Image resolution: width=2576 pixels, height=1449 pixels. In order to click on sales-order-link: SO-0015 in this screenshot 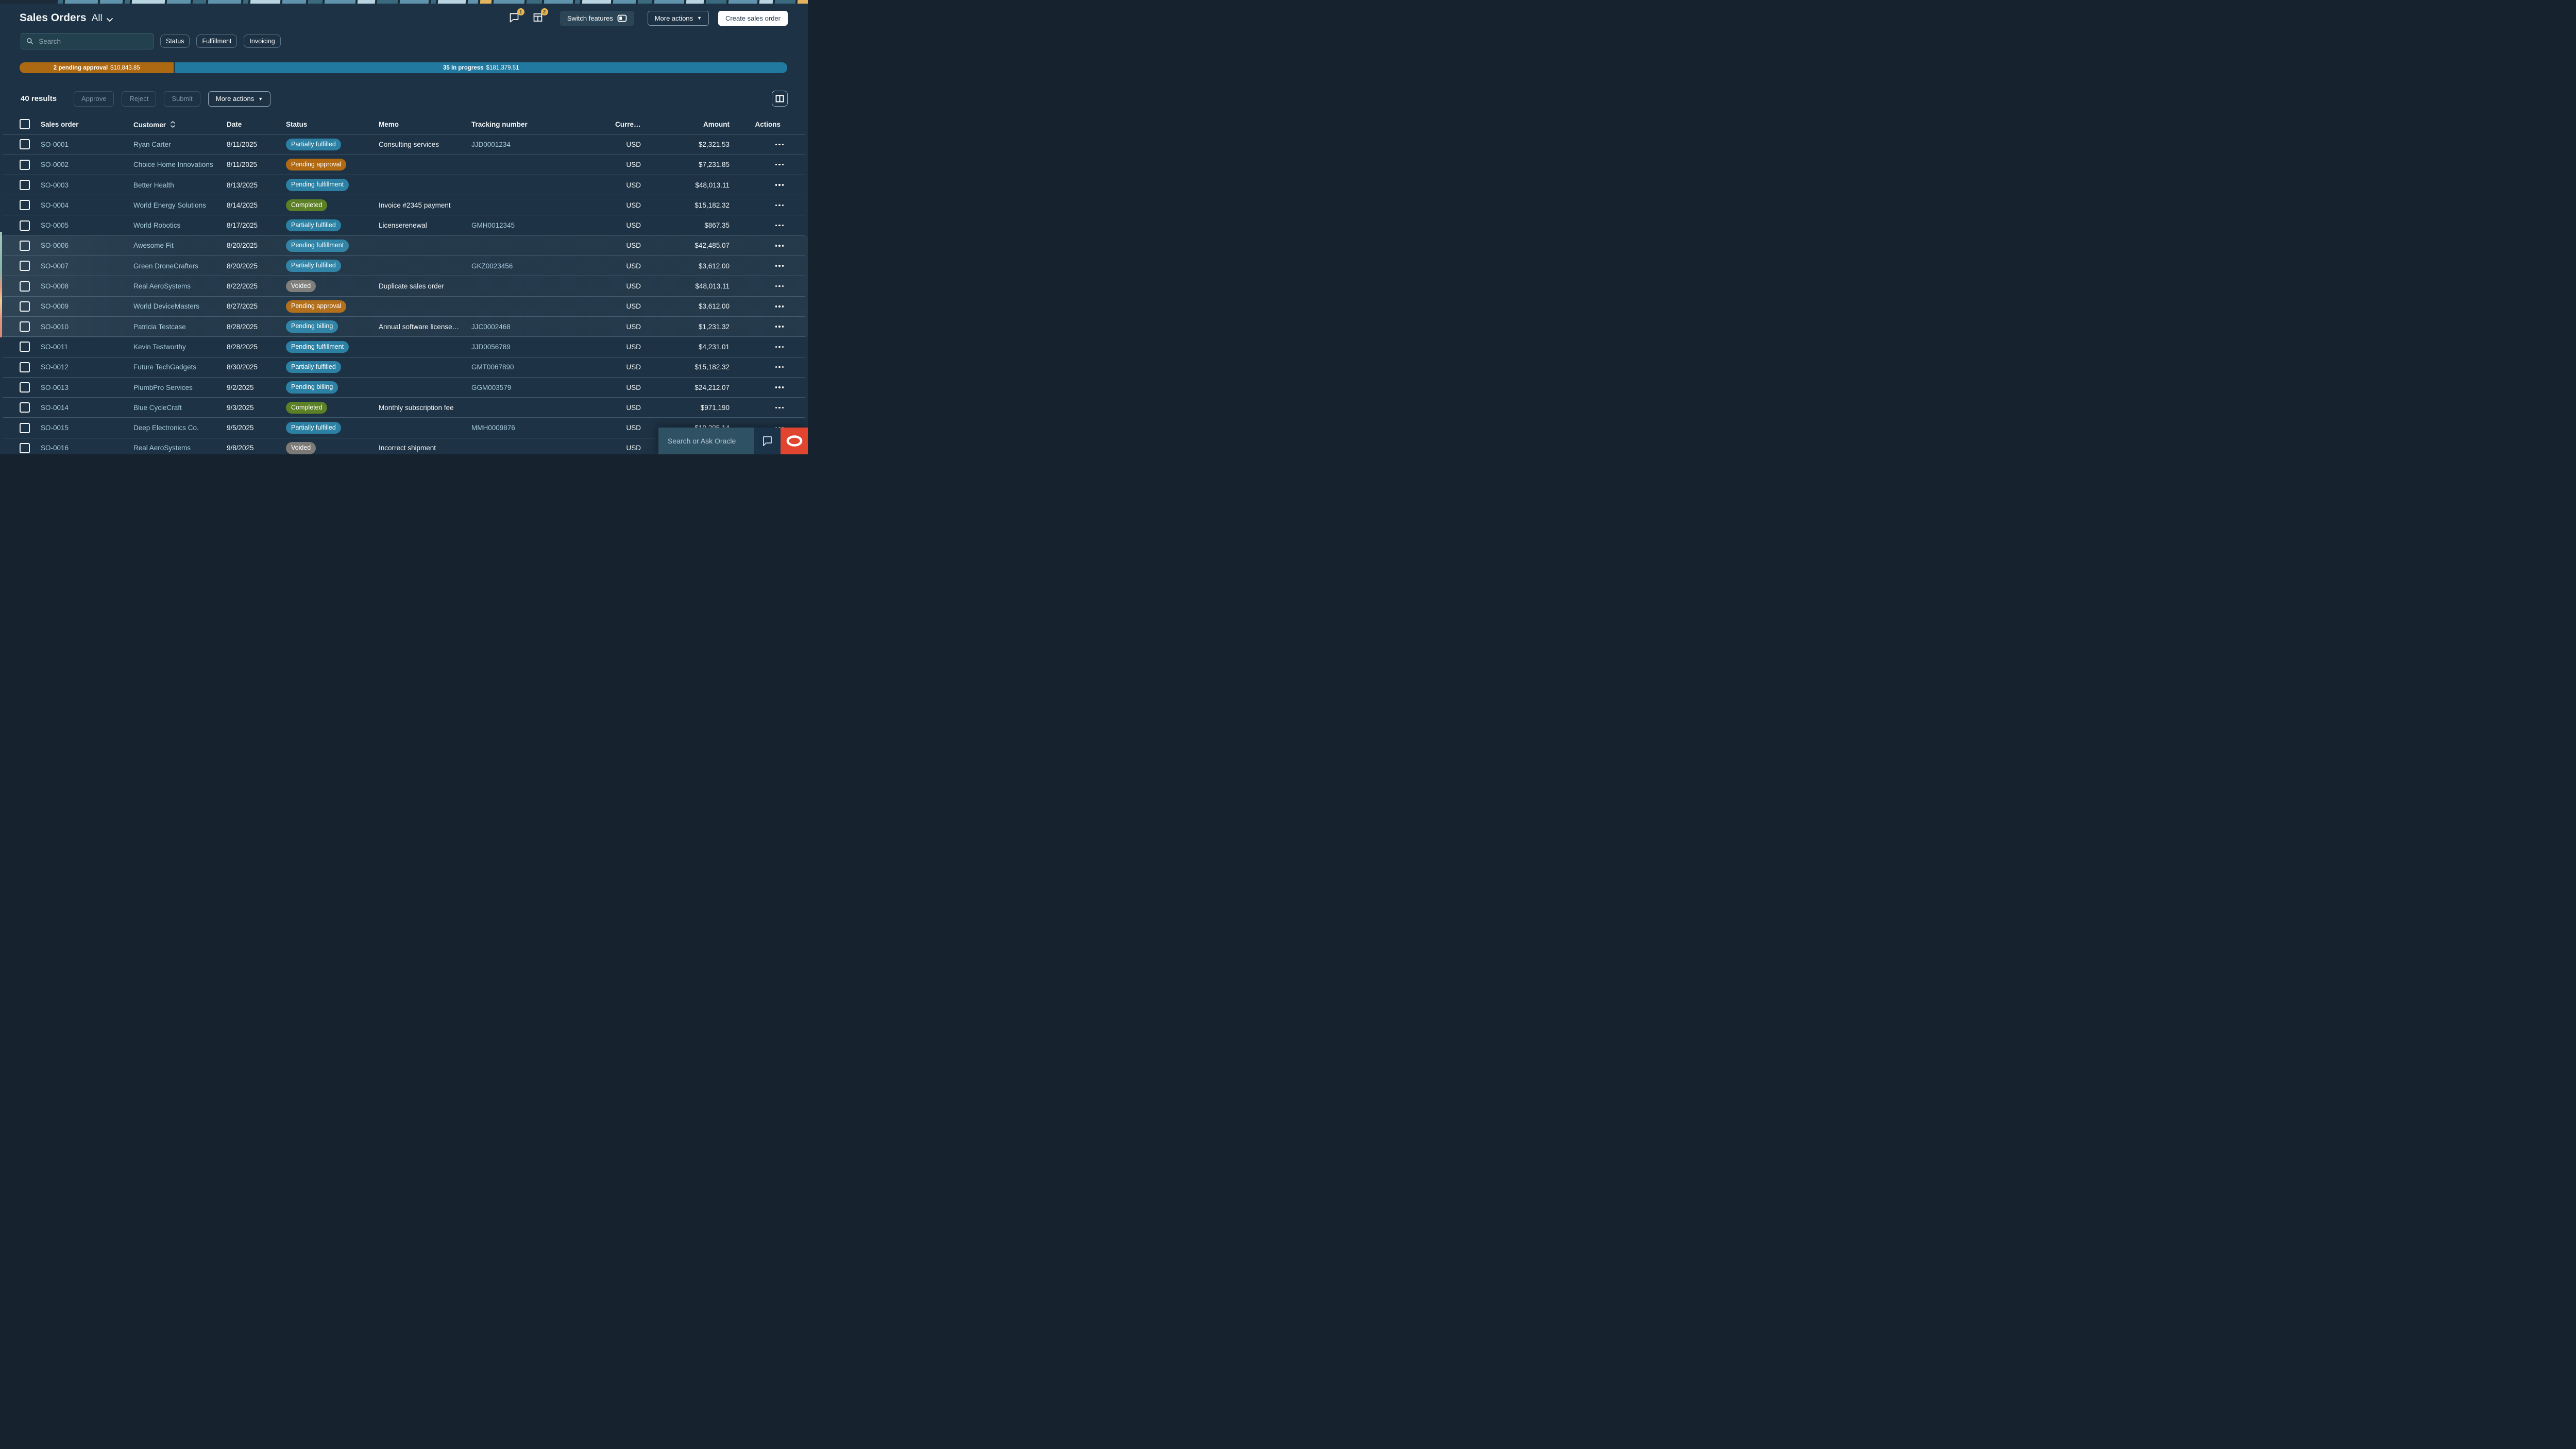, I will do `click(55, 428)`.